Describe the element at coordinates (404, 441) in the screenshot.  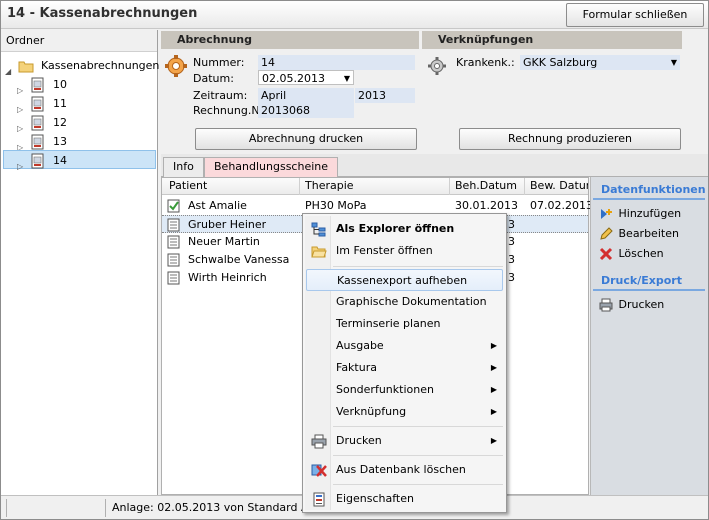
I see `menu-item-drucken: Drucken ▶` at that location.